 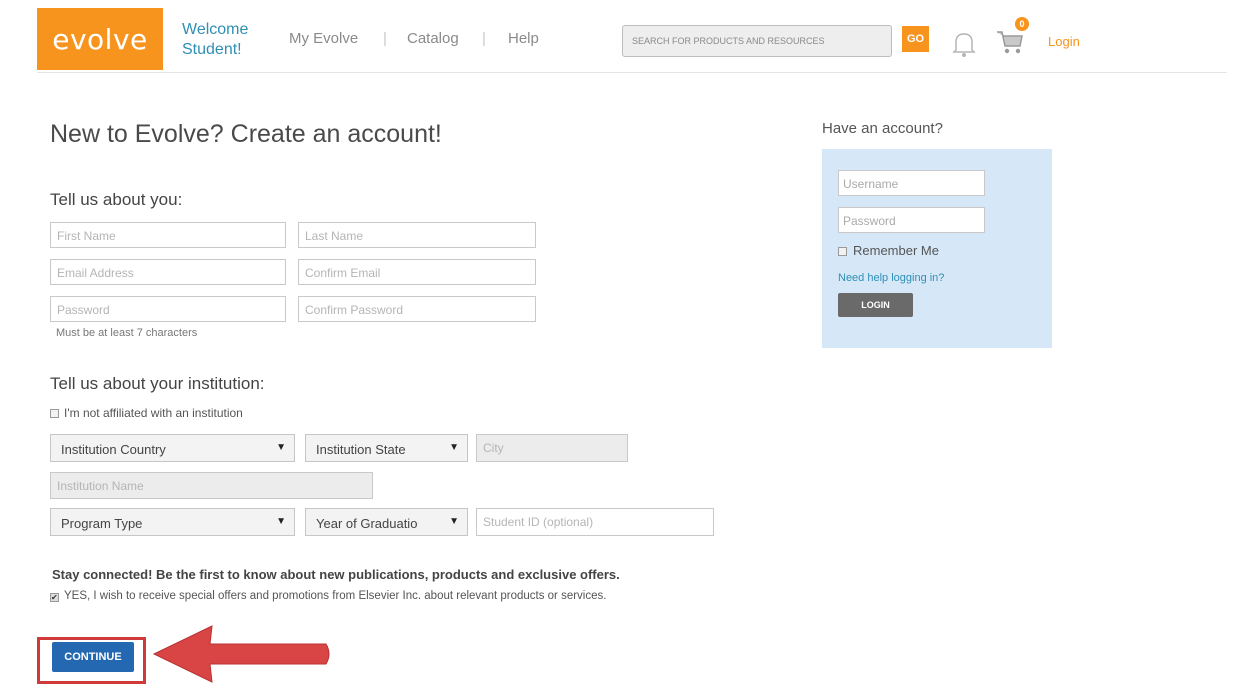 I want to click on institution-heading: Tell us about your institution:, so click(x=157, y=383).